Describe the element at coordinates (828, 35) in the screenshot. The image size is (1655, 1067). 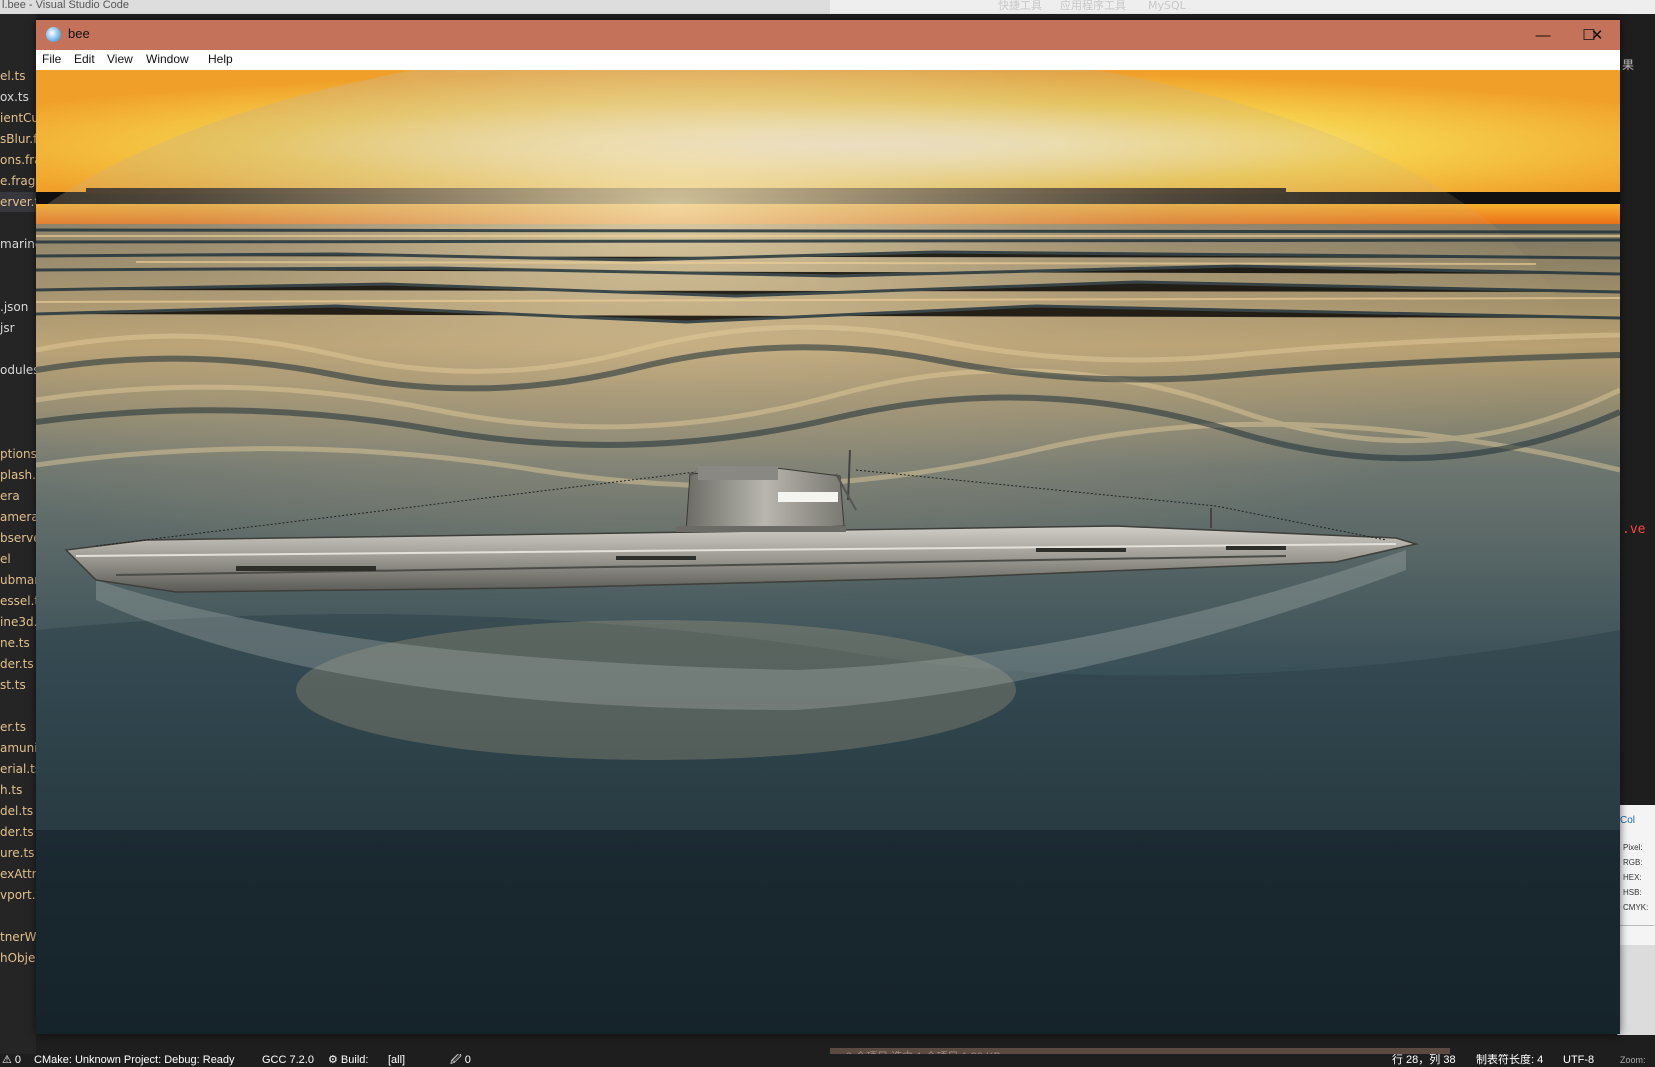
I see `window-title-bar: bee — ☐ ✕` at that location.